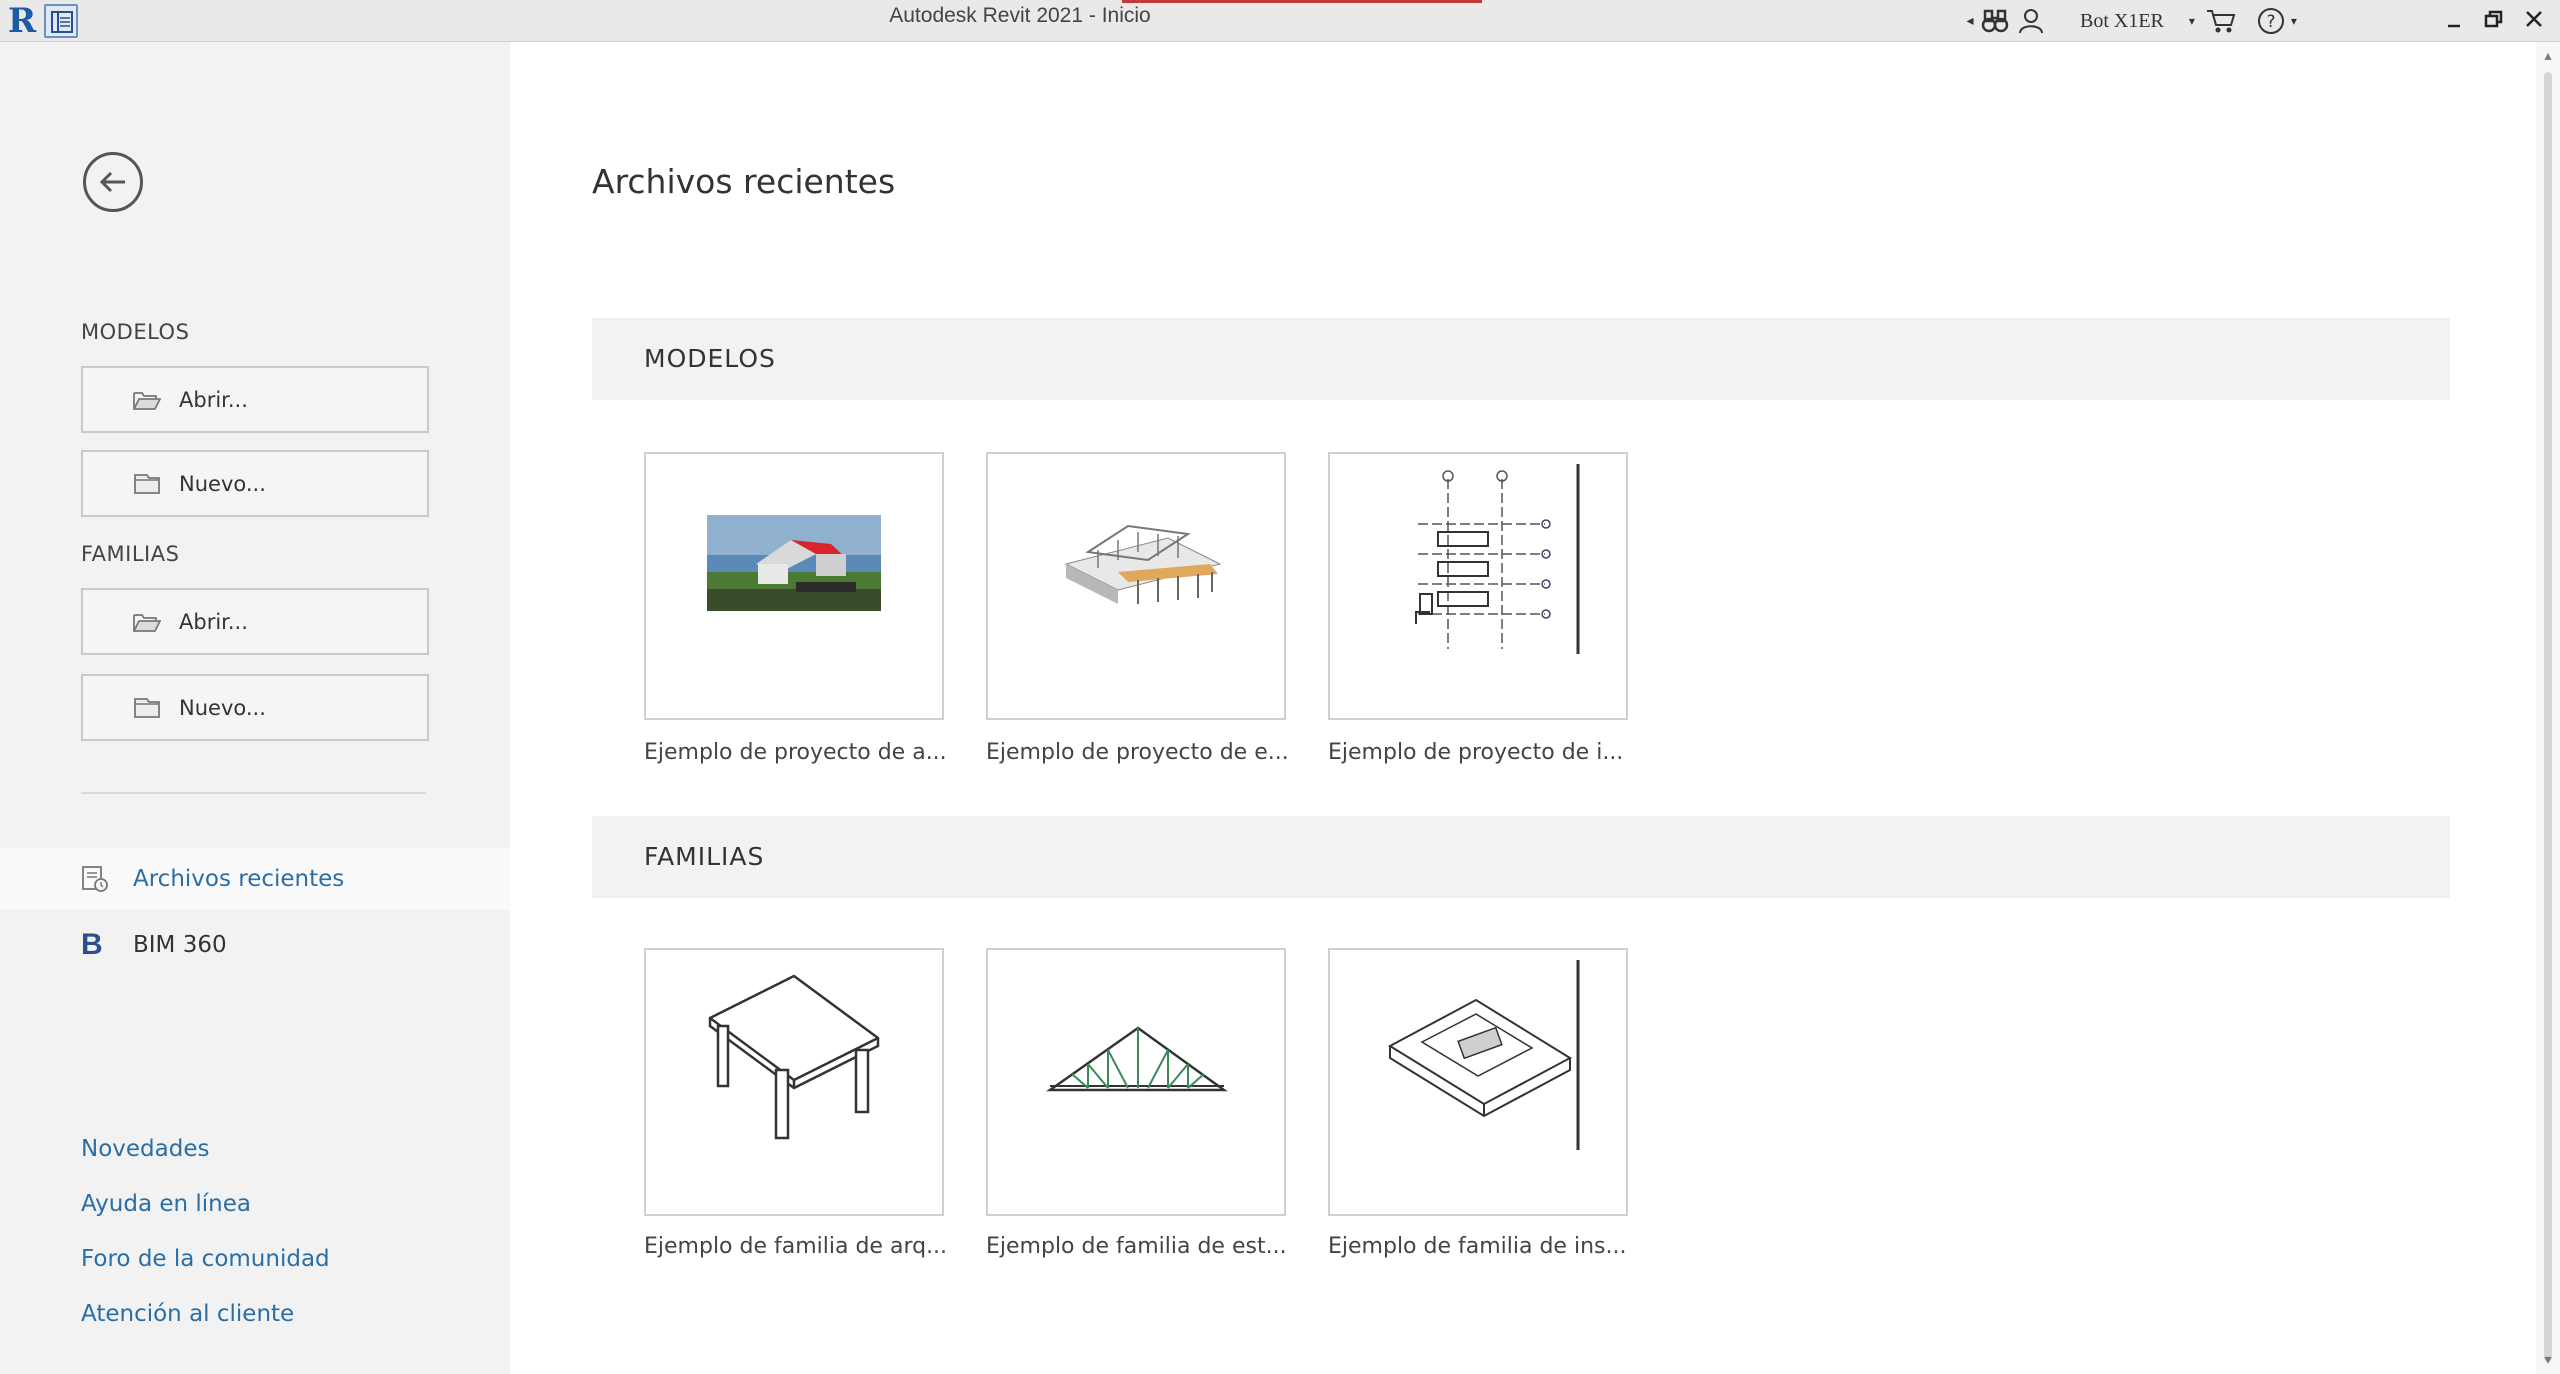  I want to click on user-name: Bot X1ER, so click(2122, 21).